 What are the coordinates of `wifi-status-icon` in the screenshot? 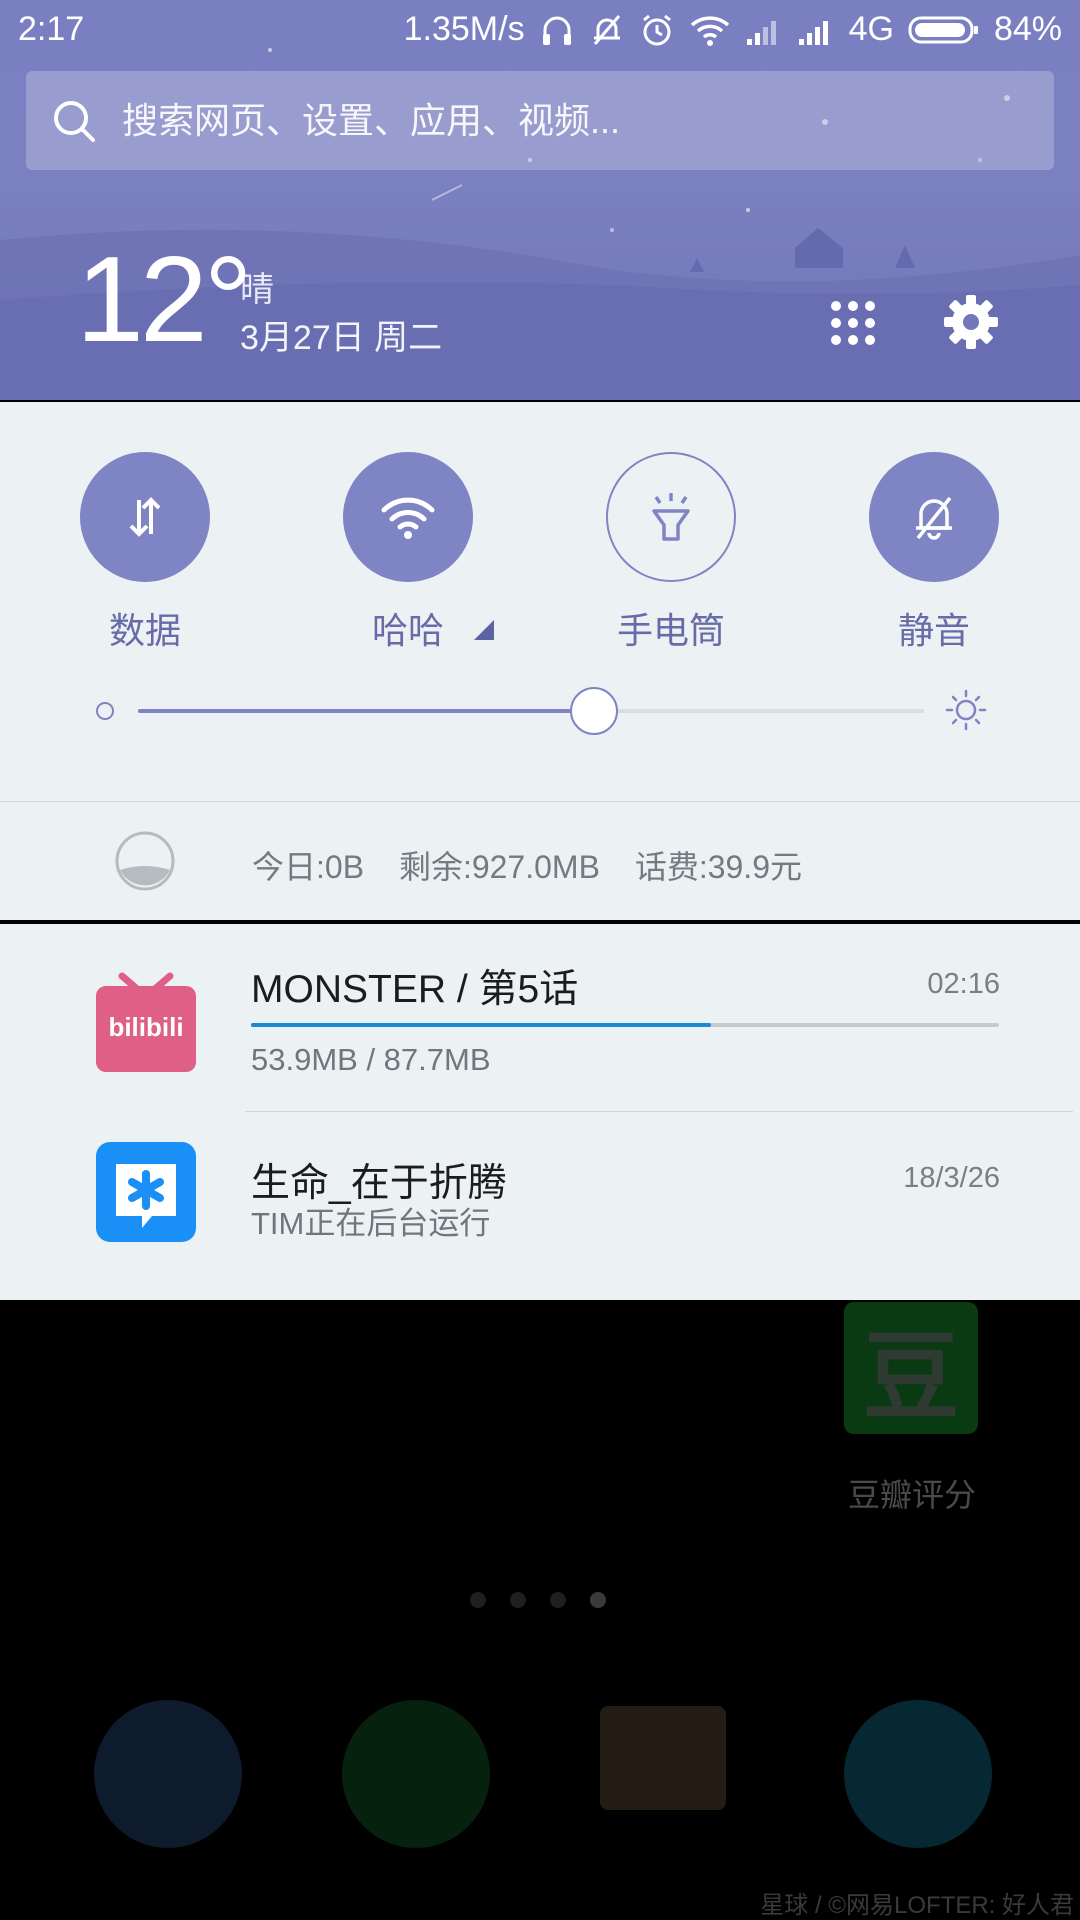 It's located at (709, 30).